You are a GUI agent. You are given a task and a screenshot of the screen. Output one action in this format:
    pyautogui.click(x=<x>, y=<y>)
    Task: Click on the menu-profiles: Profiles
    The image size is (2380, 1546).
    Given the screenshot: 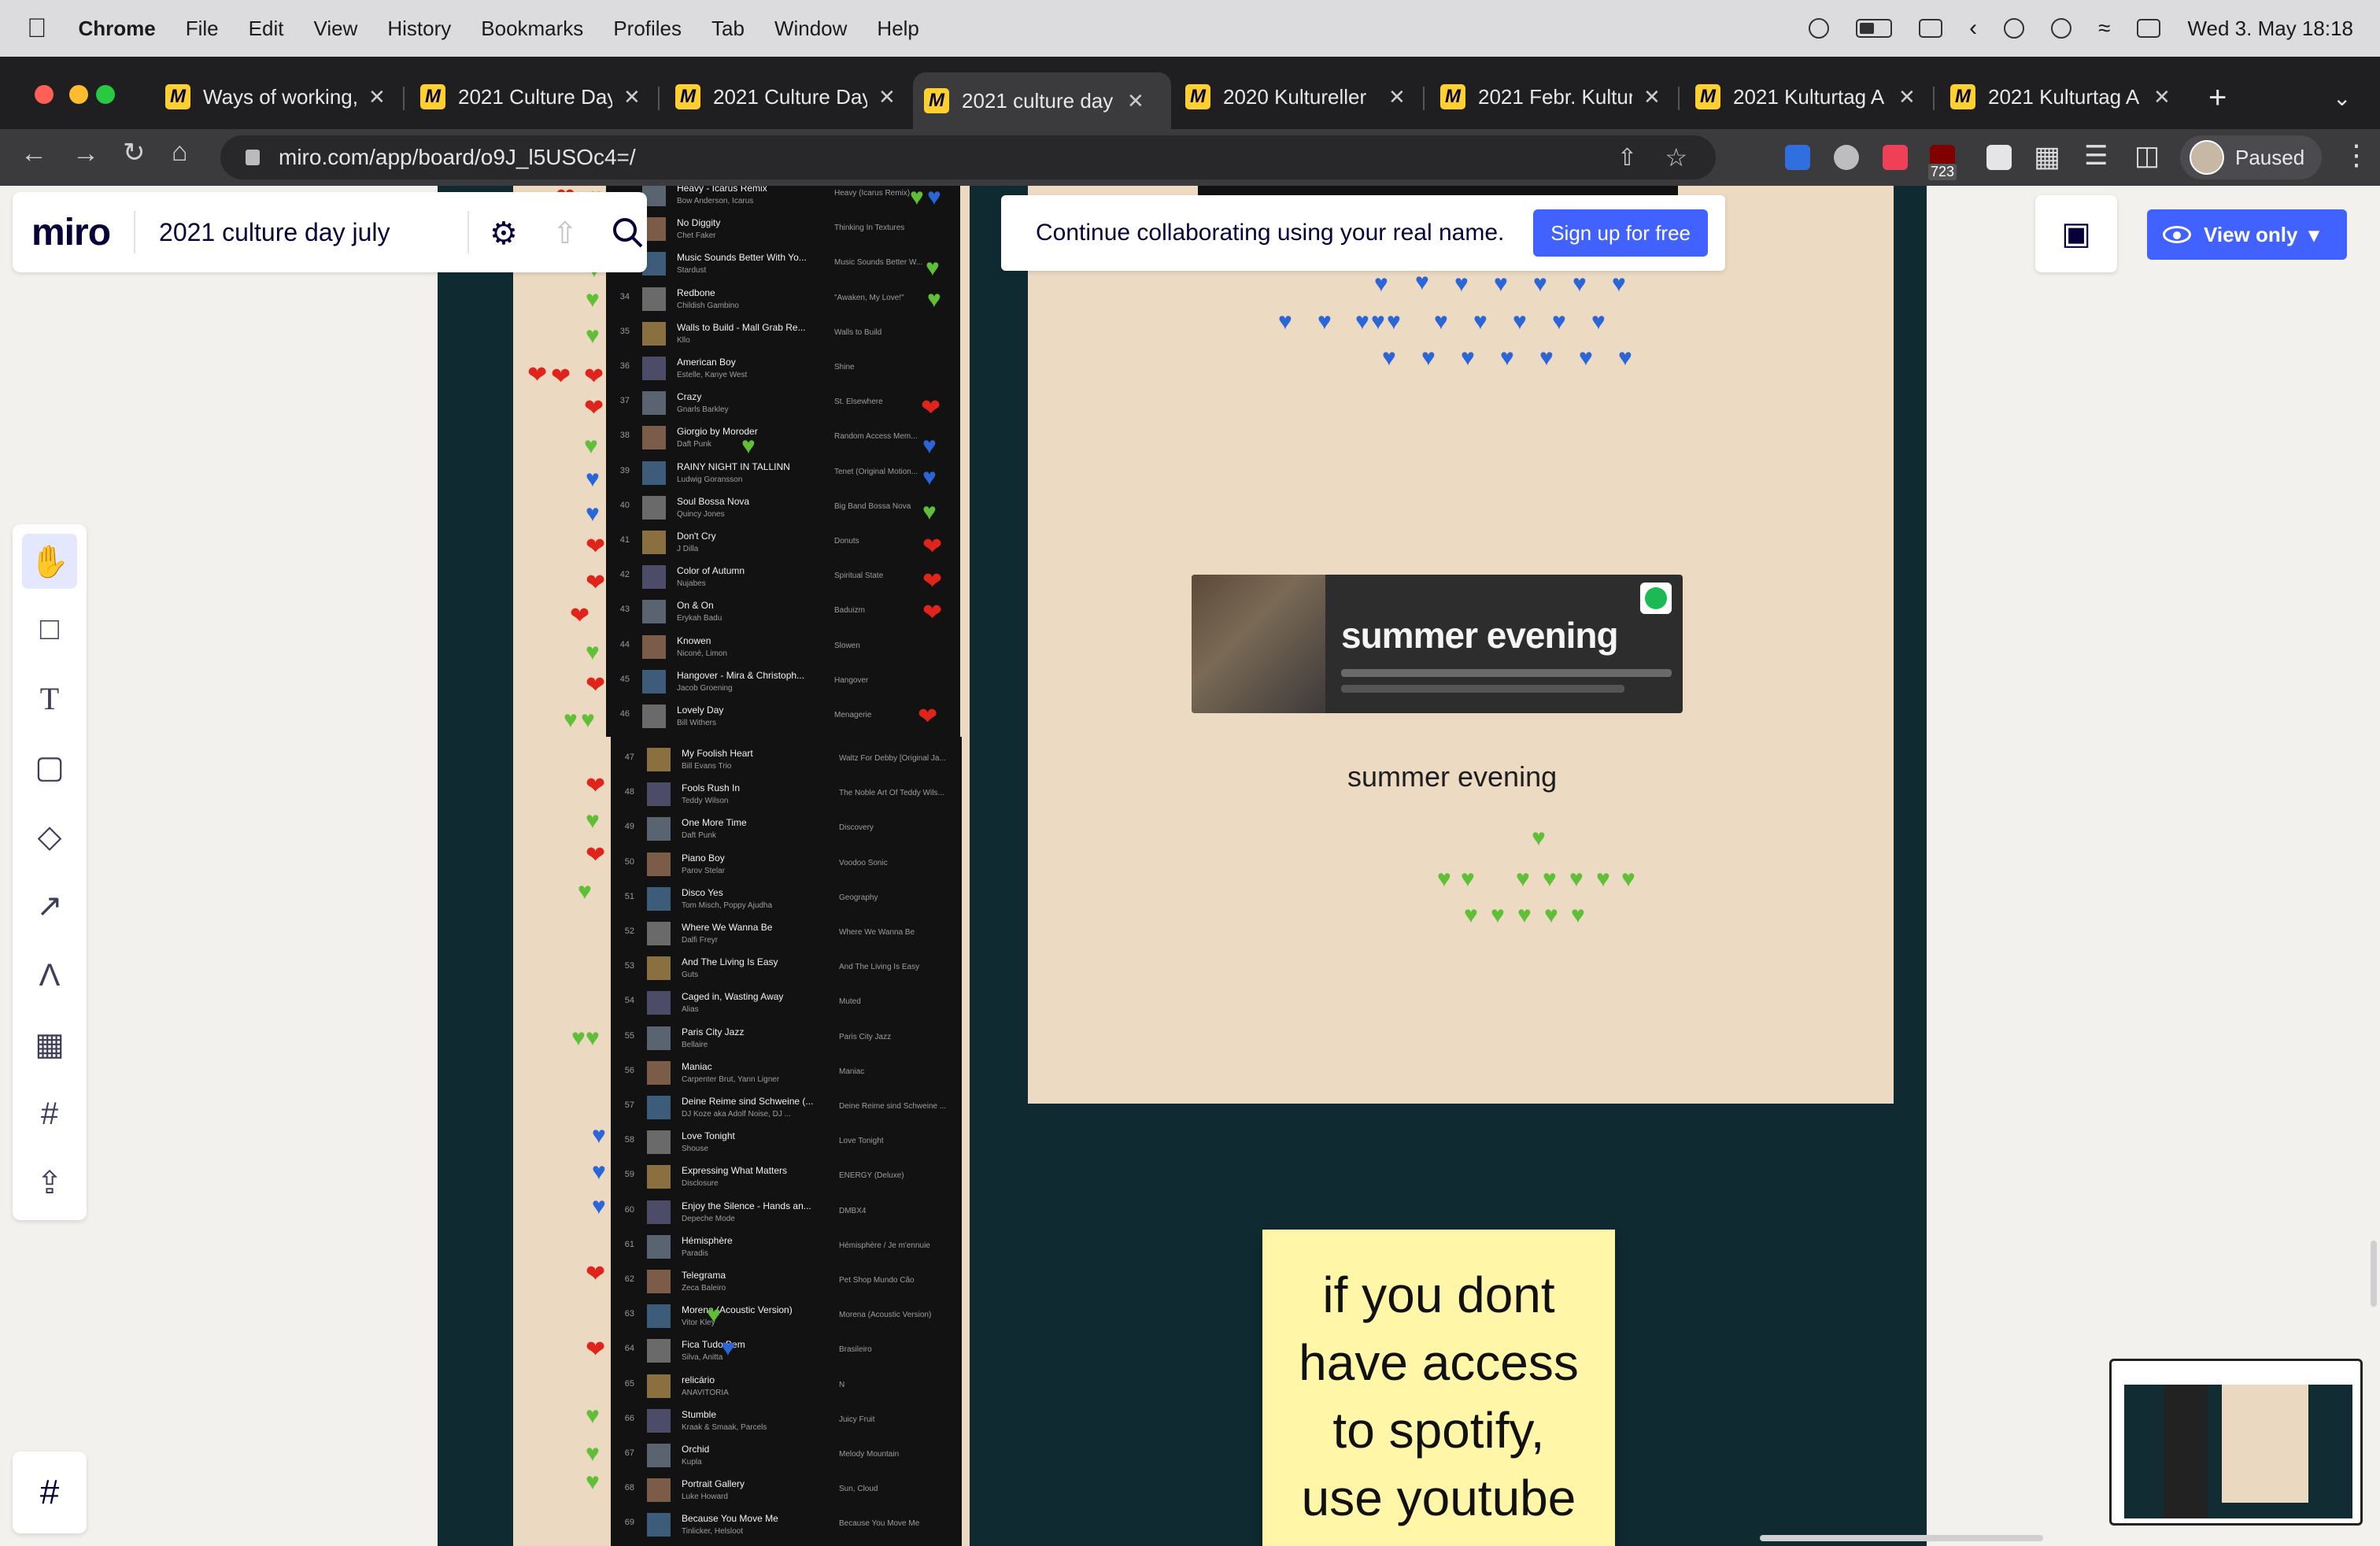 What is the action you would take?
    pyautogui.click(x=647, y=29)
    